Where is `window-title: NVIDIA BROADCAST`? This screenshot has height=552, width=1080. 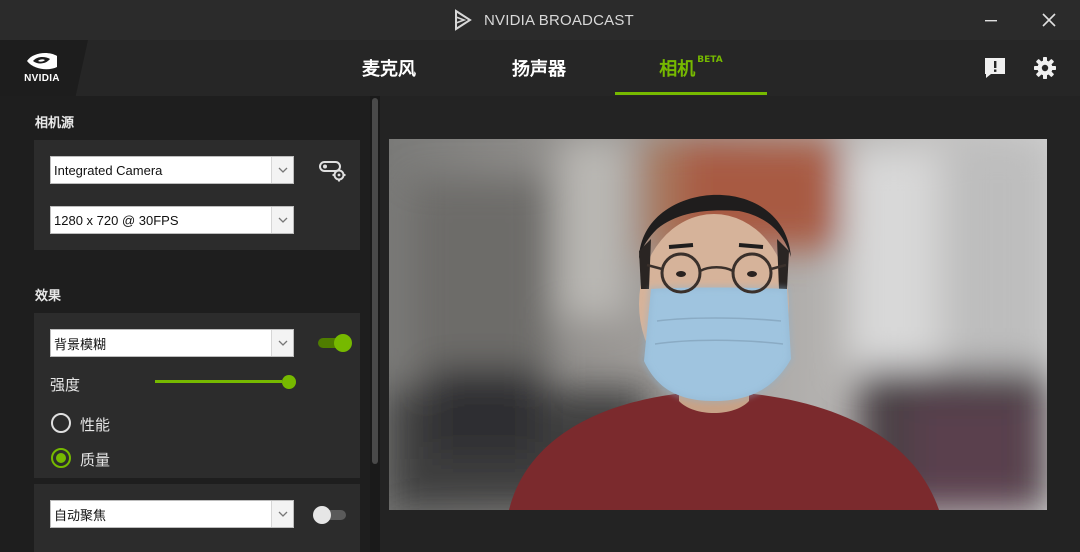
window-title: NVIDIA BROADCAST is located at coordinates (559, 20).